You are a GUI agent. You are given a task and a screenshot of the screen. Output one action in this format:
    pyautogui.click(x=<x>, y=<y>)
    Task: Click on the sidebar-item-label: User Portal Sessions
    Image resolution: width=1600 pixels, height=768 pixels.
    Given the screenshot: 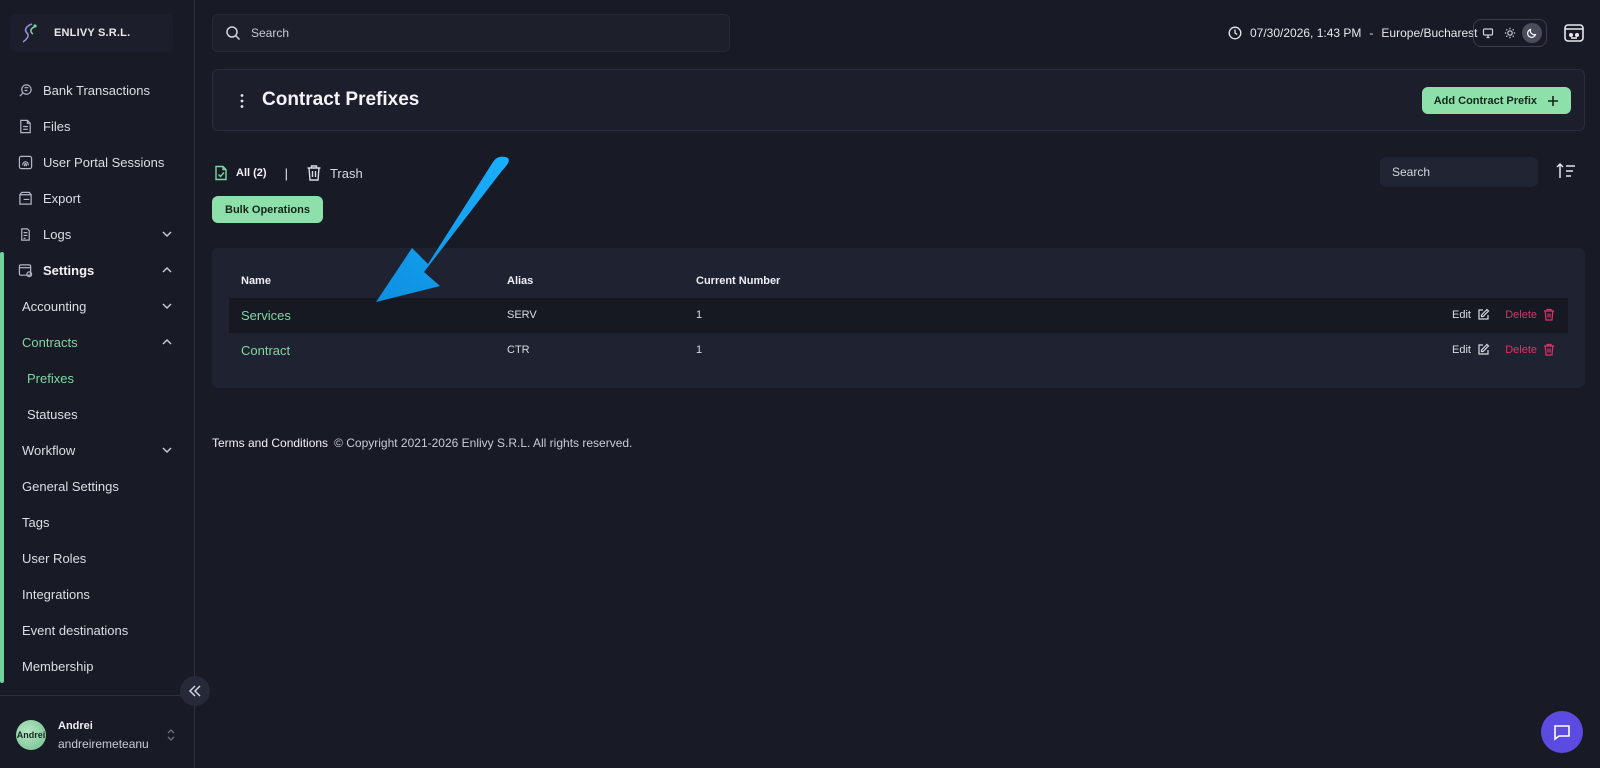 What is the action you would take?
    pyautogui.click(x=104, y=162)
    